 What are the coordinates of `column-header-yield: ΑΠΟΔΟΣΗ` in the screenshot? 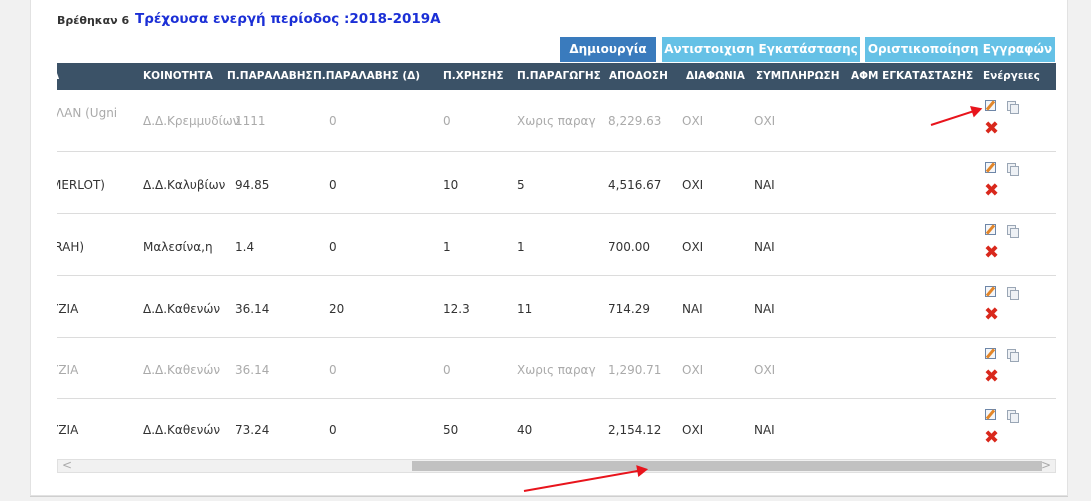 It's located at (638, 76).